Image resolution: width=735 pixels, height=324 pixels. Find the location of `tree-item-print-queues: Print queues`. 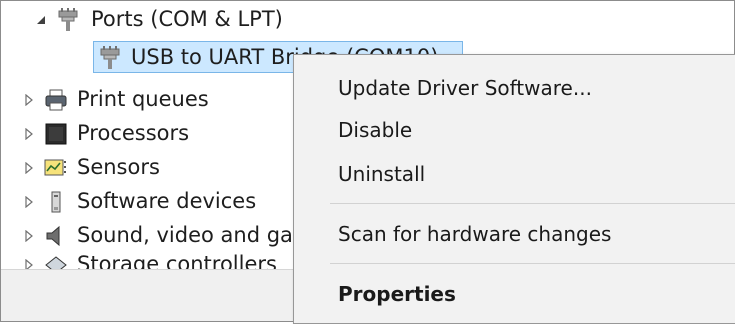

tree-item-print-queues: Print queues is located at coordinates (147, 100).